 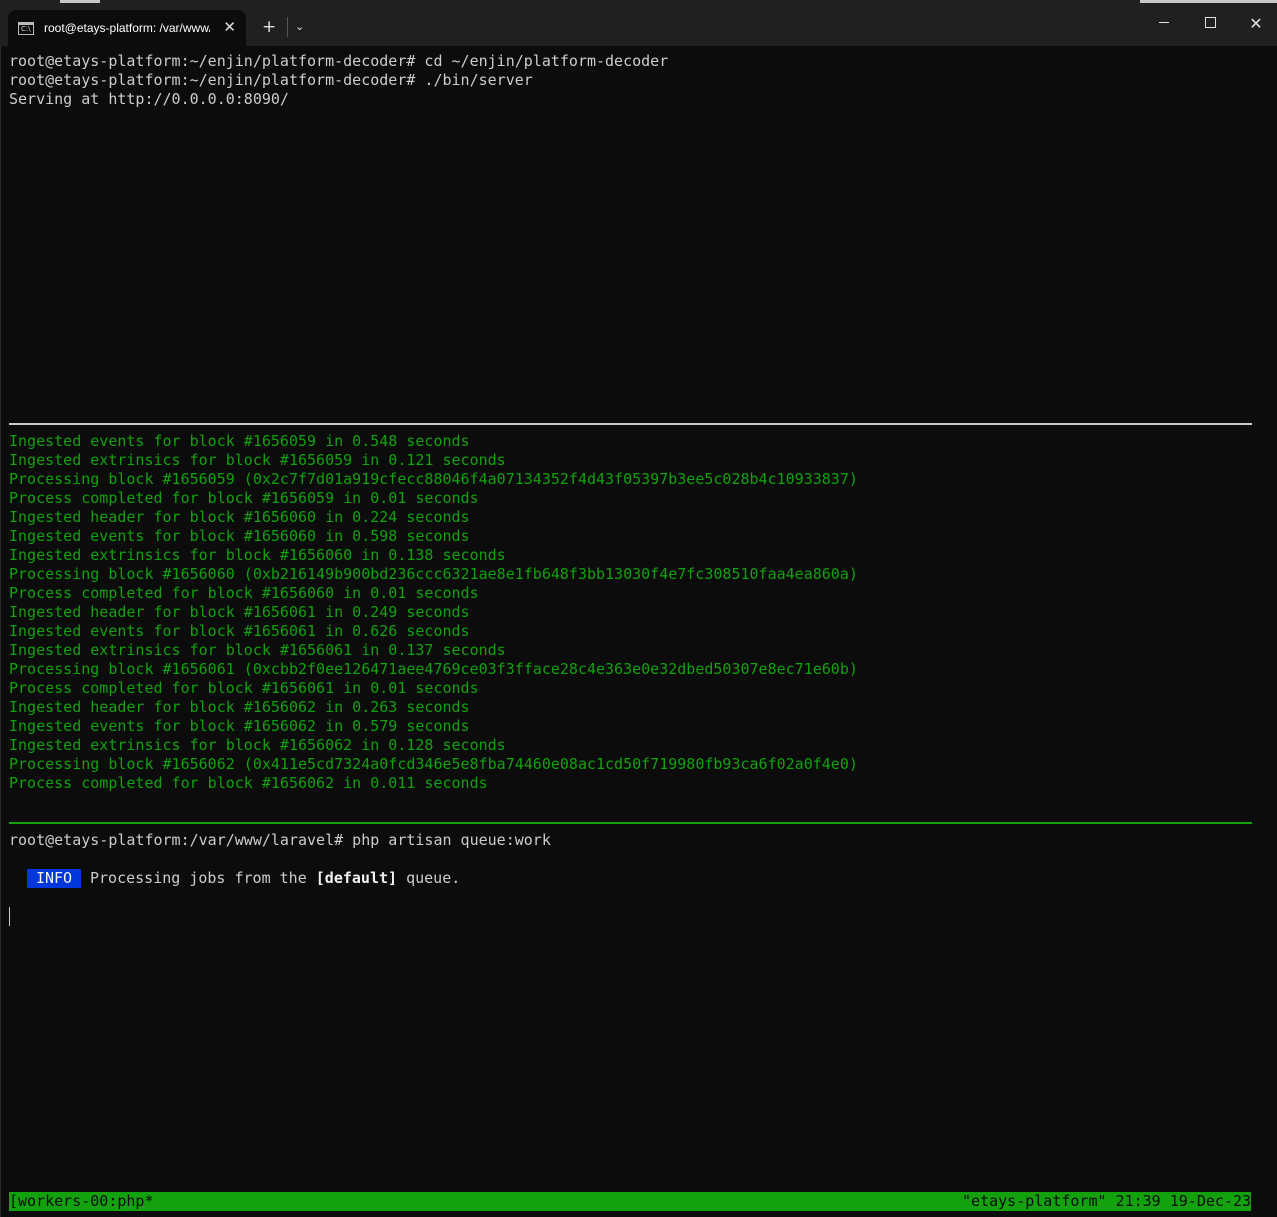 I want to click on terminal-icon-glyph: C:\, so click(x=26, y=28).